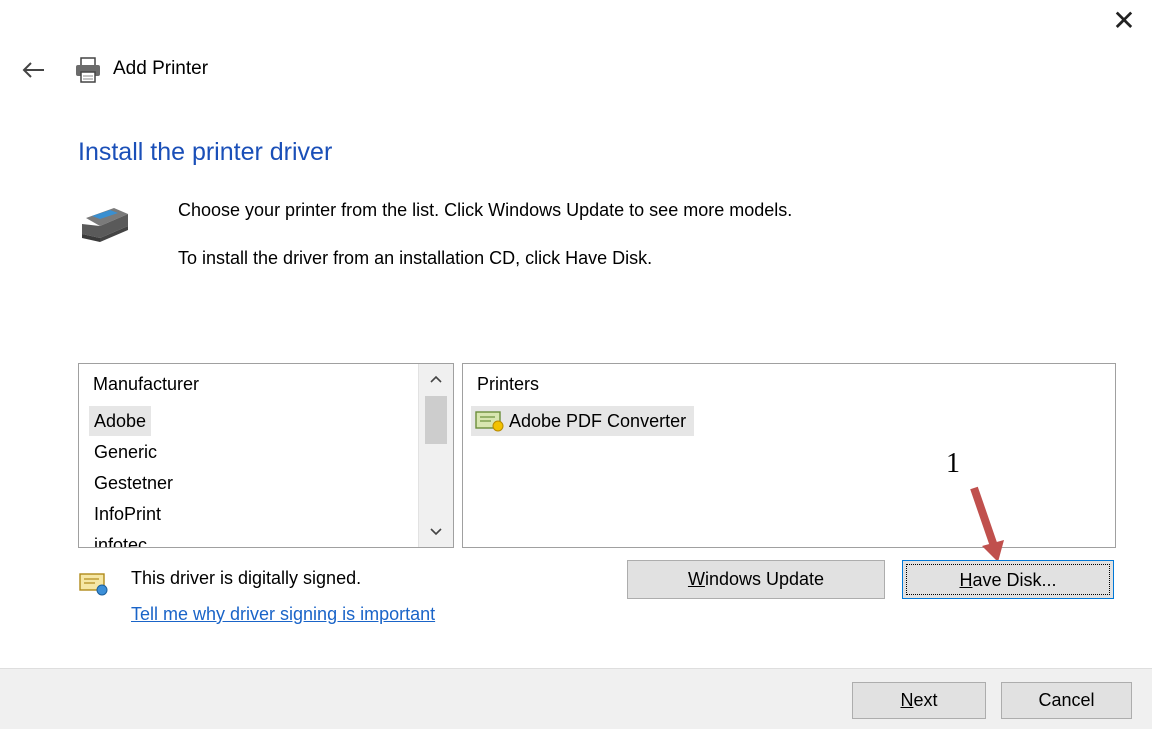  What do you see at coordinates (508, 384) in the screenshot?
I see `printers-header: Printers` at bounding box center [508, 384].